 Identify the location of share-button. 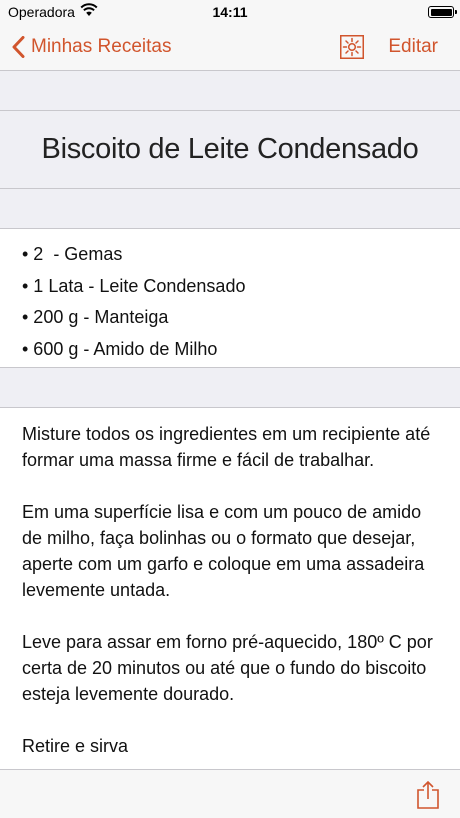
(428, 795).